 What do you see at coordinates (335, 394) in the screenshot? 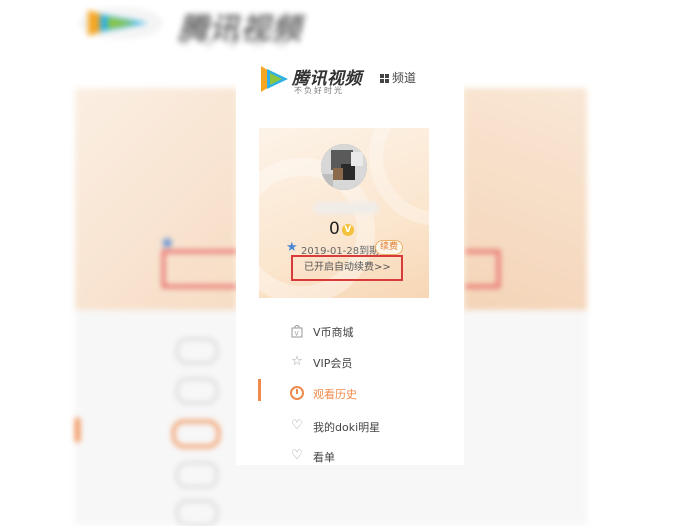
I see `menu-item-label: 观看历史` at bounding box center [335, 394].